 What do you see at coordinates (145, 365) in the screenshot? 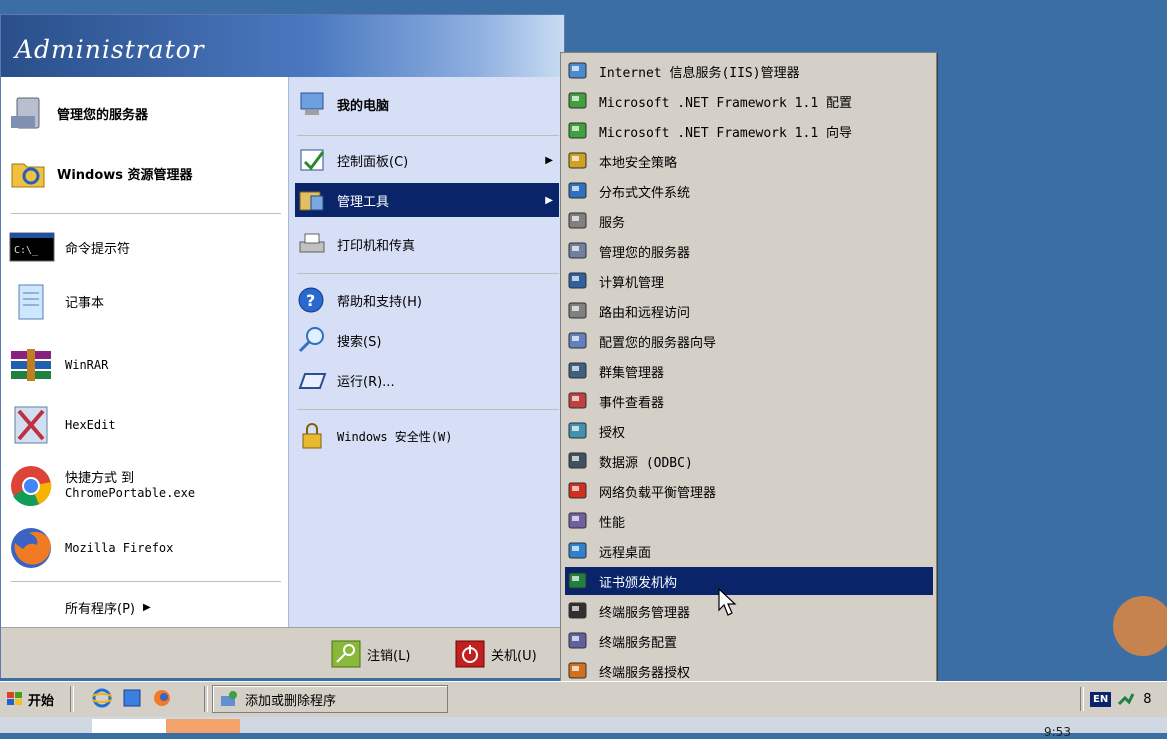
I see `frequent-winrar: WinRAR` at bounding box center [145, 365].